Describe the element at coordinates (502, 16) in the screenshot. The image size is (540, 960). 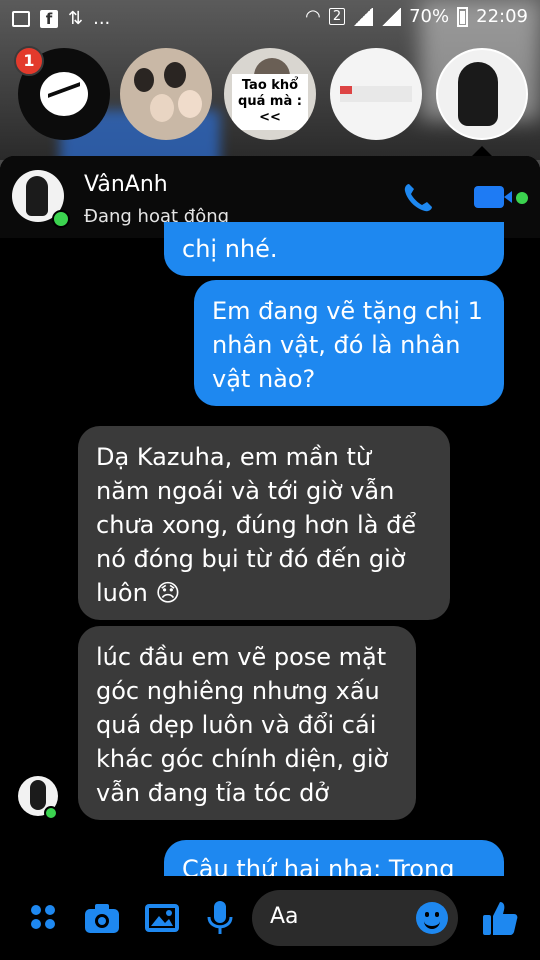
I see `clock: 22:09` at that location.